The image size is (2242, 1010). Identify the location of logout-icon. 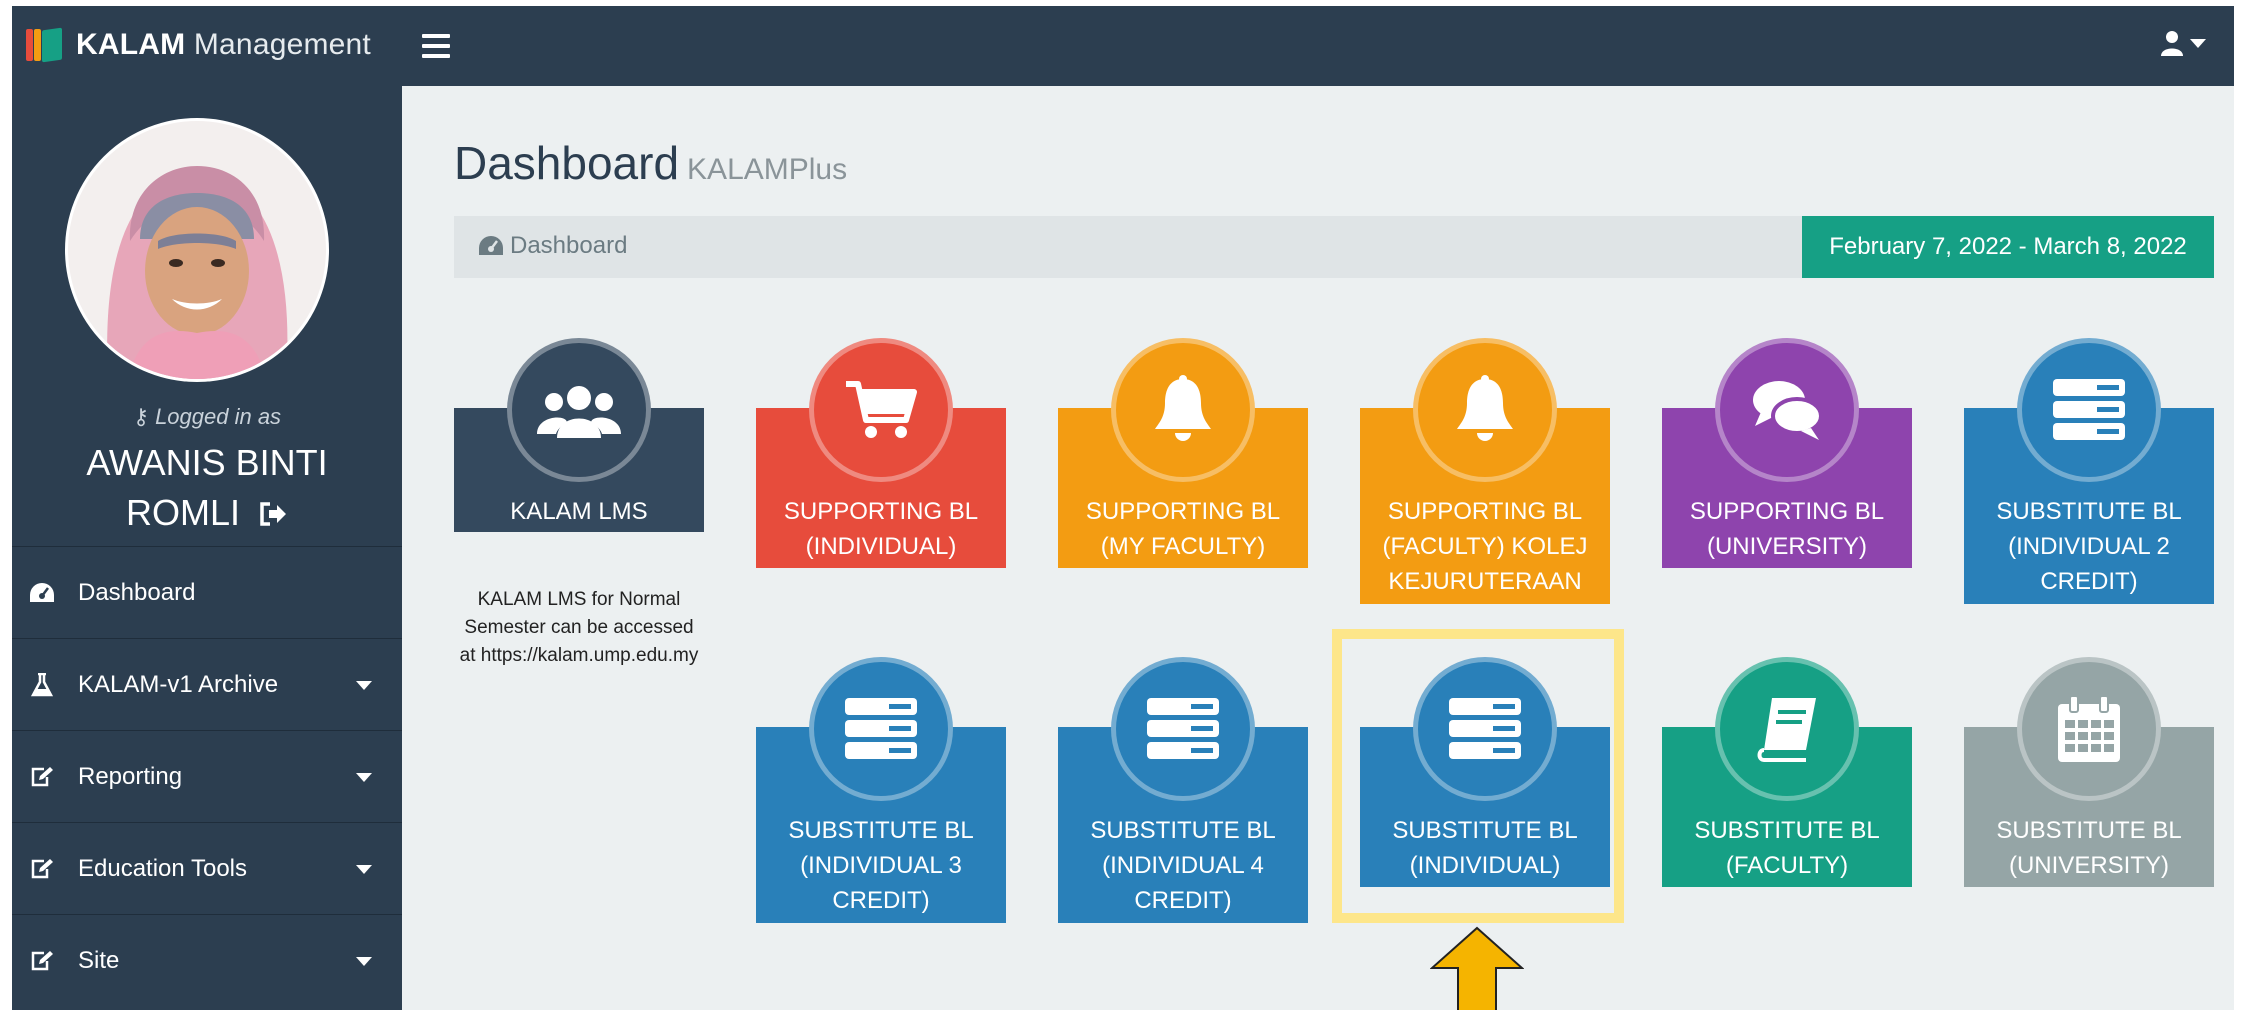
(273, 515).